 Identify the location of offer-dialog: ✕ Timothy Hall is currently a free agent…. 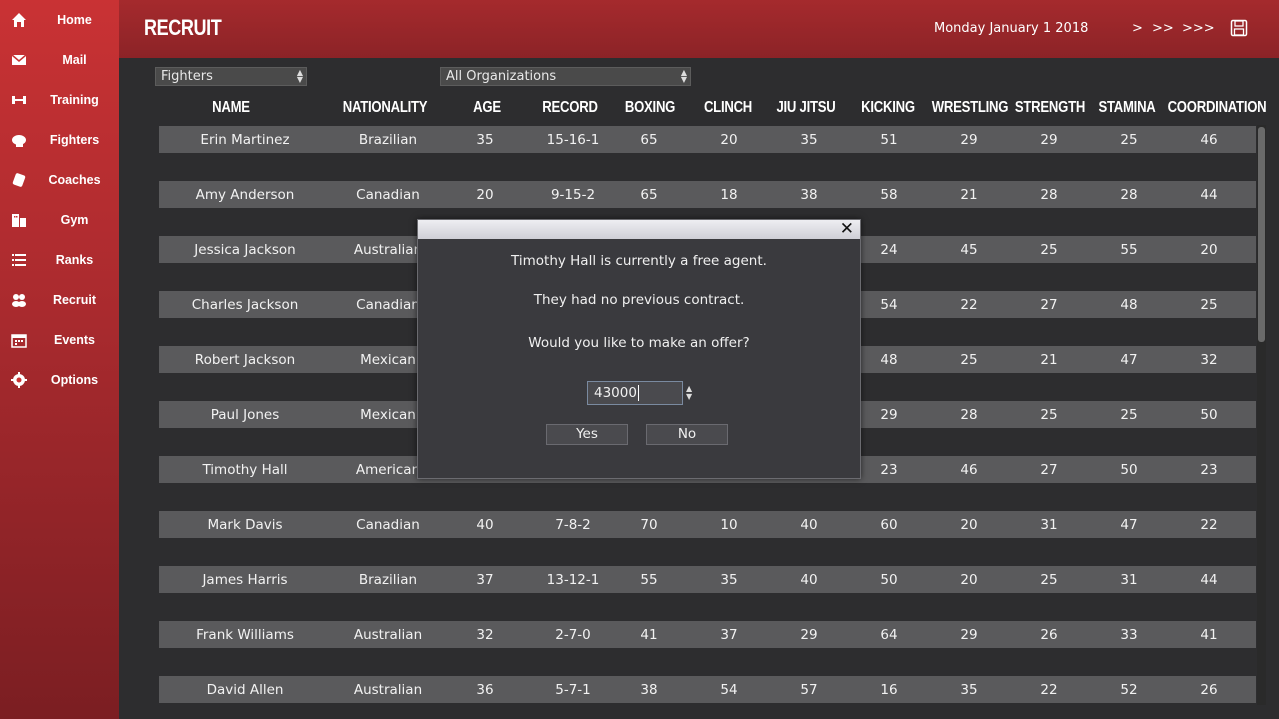
(639, 349).